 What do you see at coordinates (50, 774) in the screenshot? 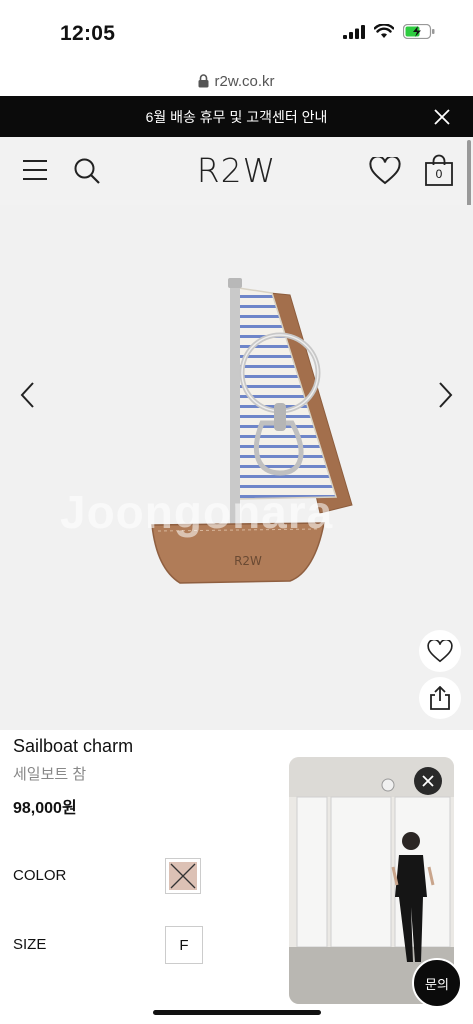
I see `product-name-korean: 세일보트 참` at bounding box center [50, 774].